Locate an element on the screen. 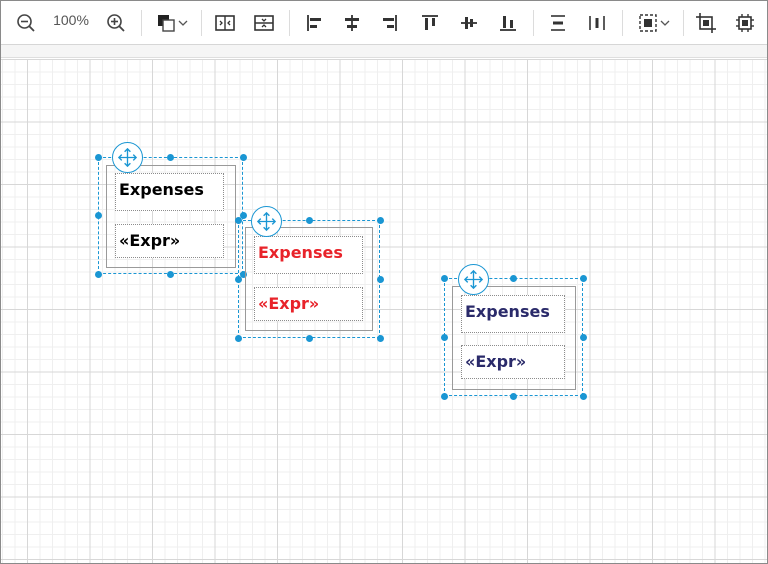  crop-icon is located at coordinates (706, 23).